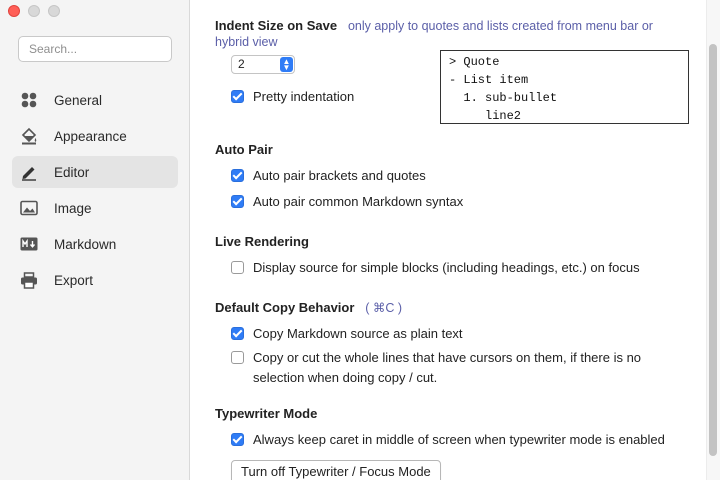 This screenshot has width=720, height=480. What do you see at coordinates (336, 470) in the screenshot?
I see `turn-off-typewriter-button: Turn off Typewriter / Focus Mode` at bounding box center [336, 470].